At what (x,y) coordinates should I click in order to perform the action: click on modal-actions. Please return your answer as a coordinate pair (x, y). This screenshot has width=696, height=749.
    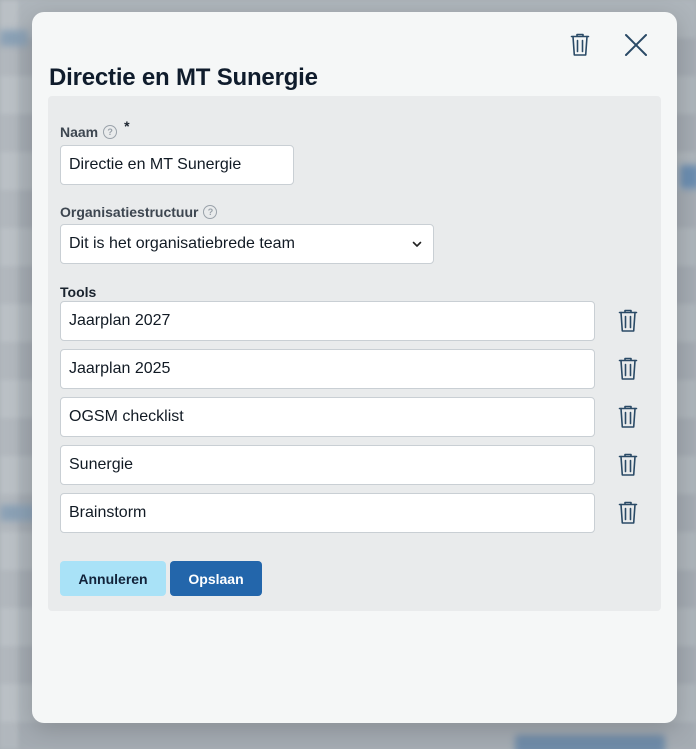
    Looking at the image, I should click on (608, 45).